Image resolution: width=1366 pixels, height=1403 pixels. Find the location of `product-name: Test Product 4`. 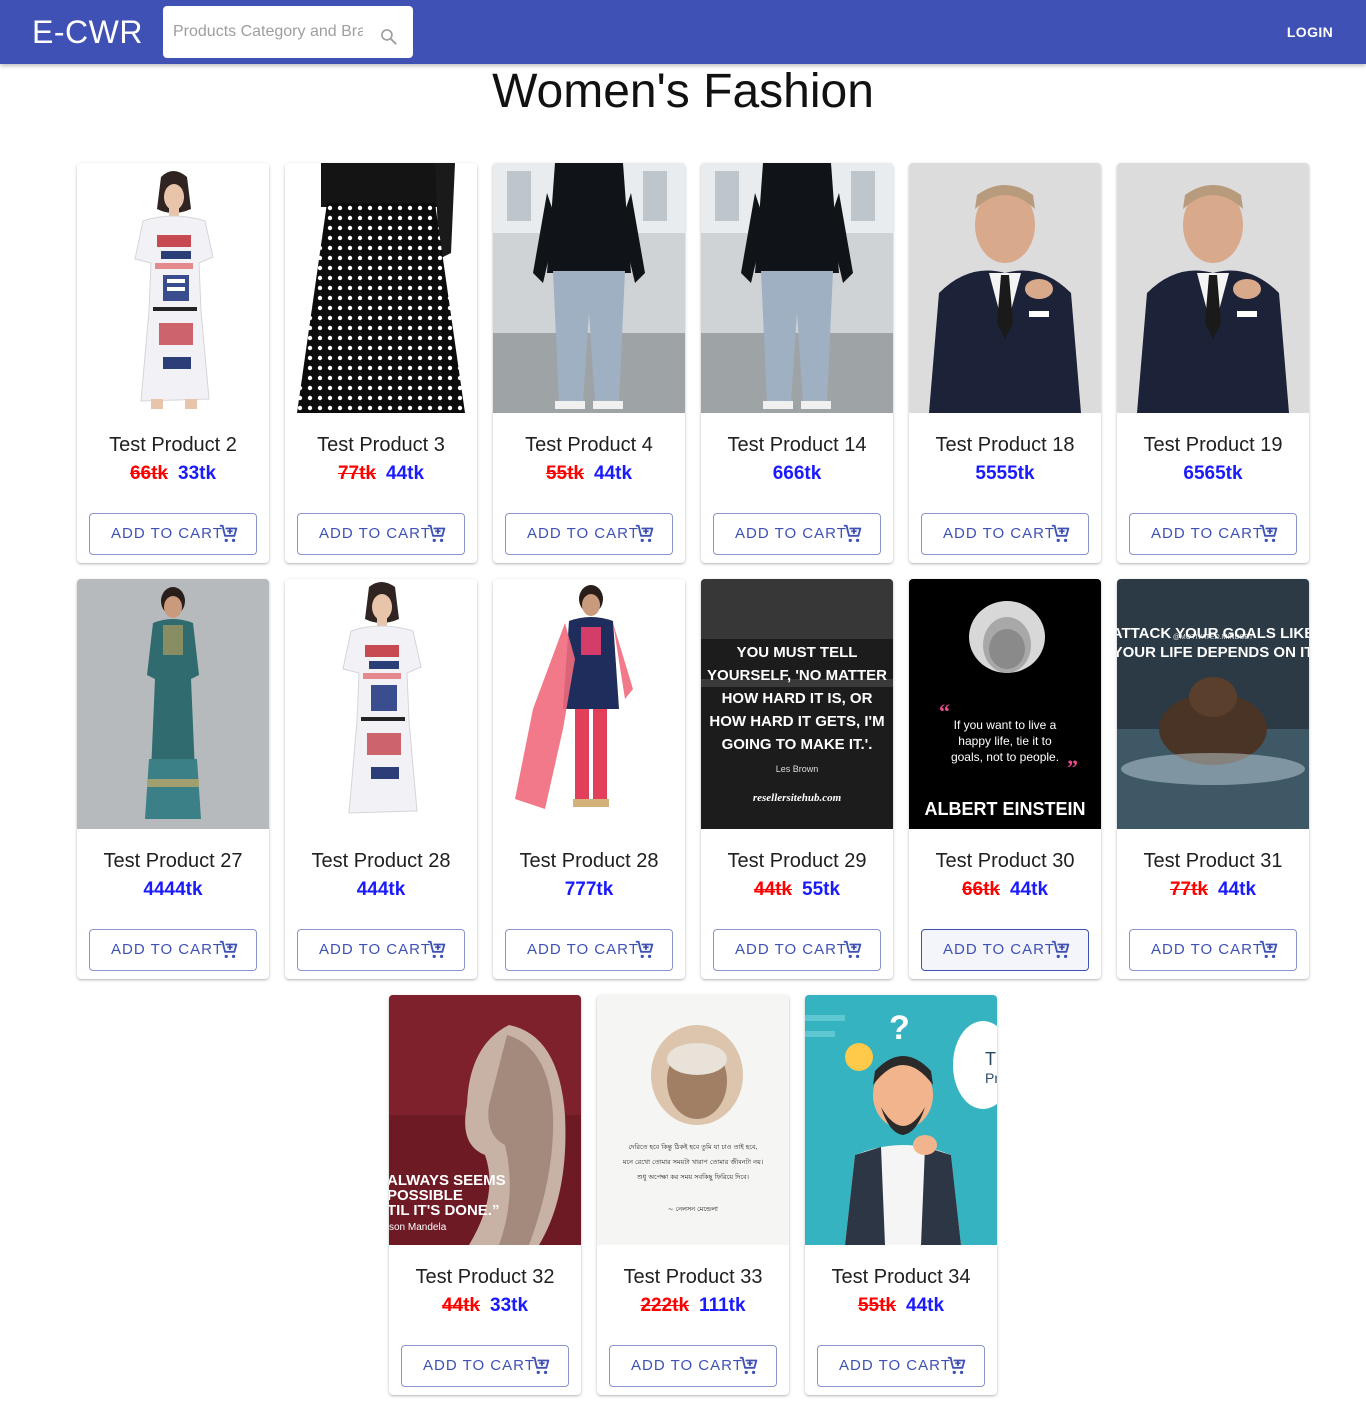

product-name: Test Product 4 is located at coordinates (589, 445).